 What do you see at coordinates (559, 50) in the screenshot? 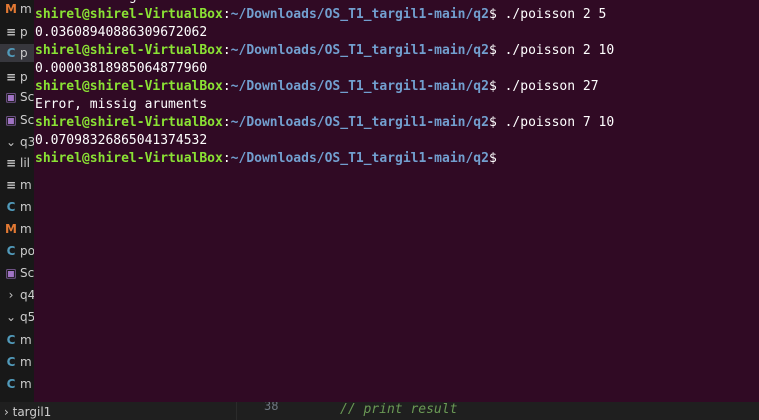
I see `prompt-command: ./poisson 2 10` at bounding box center [559, 50].